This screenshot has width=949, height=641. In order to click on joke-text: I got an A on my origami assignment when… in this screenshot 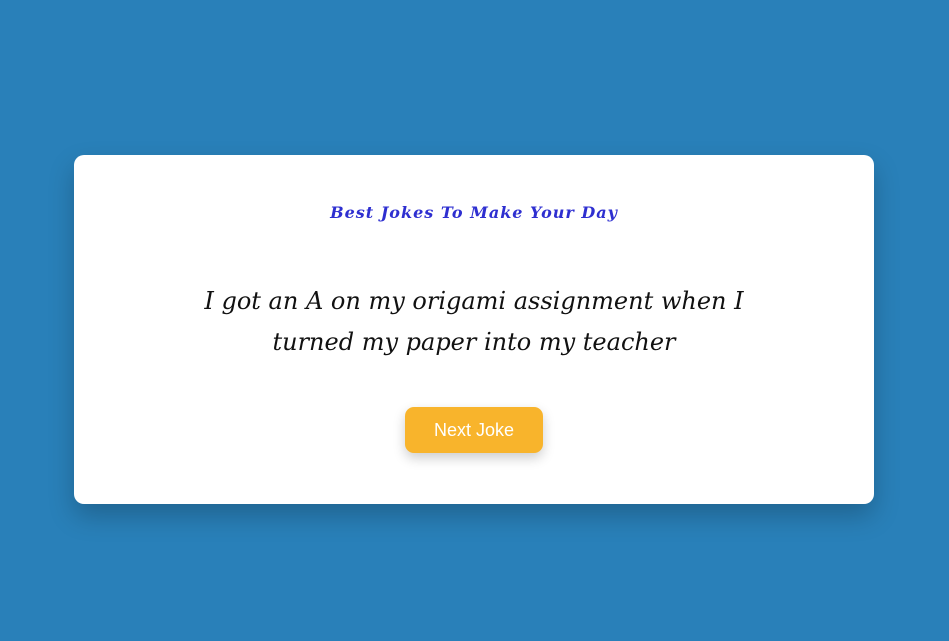, I will do `click(474, 321)`.